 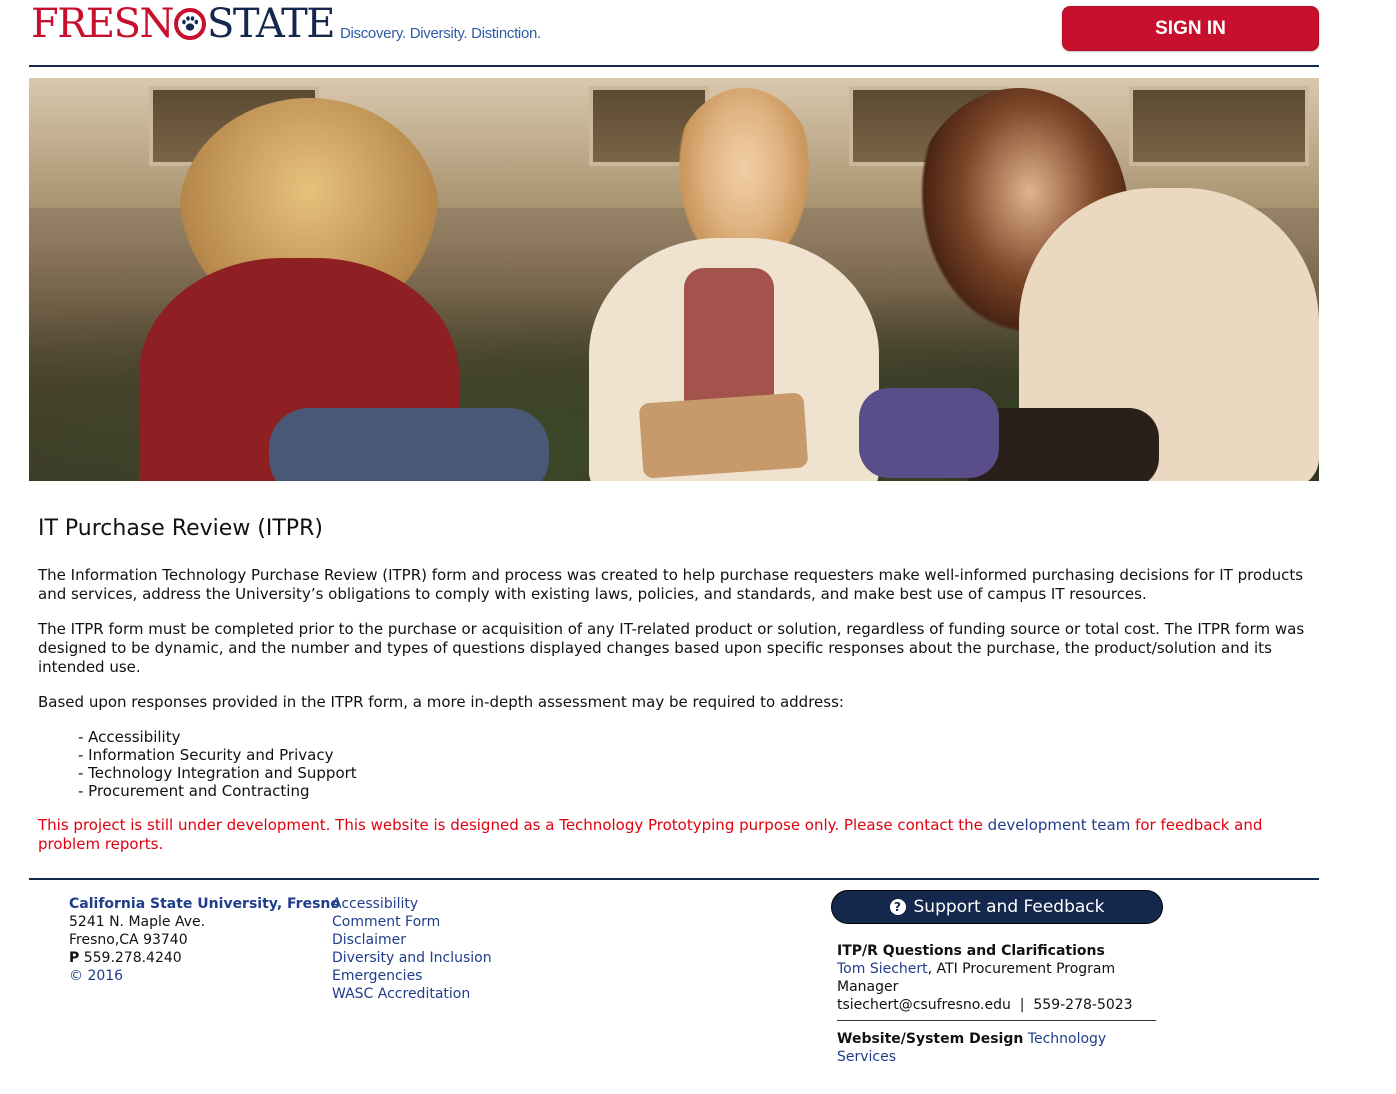 I want to click on footer-link-diversity: Diversity and Inclusion, so click(x=412, y=958).